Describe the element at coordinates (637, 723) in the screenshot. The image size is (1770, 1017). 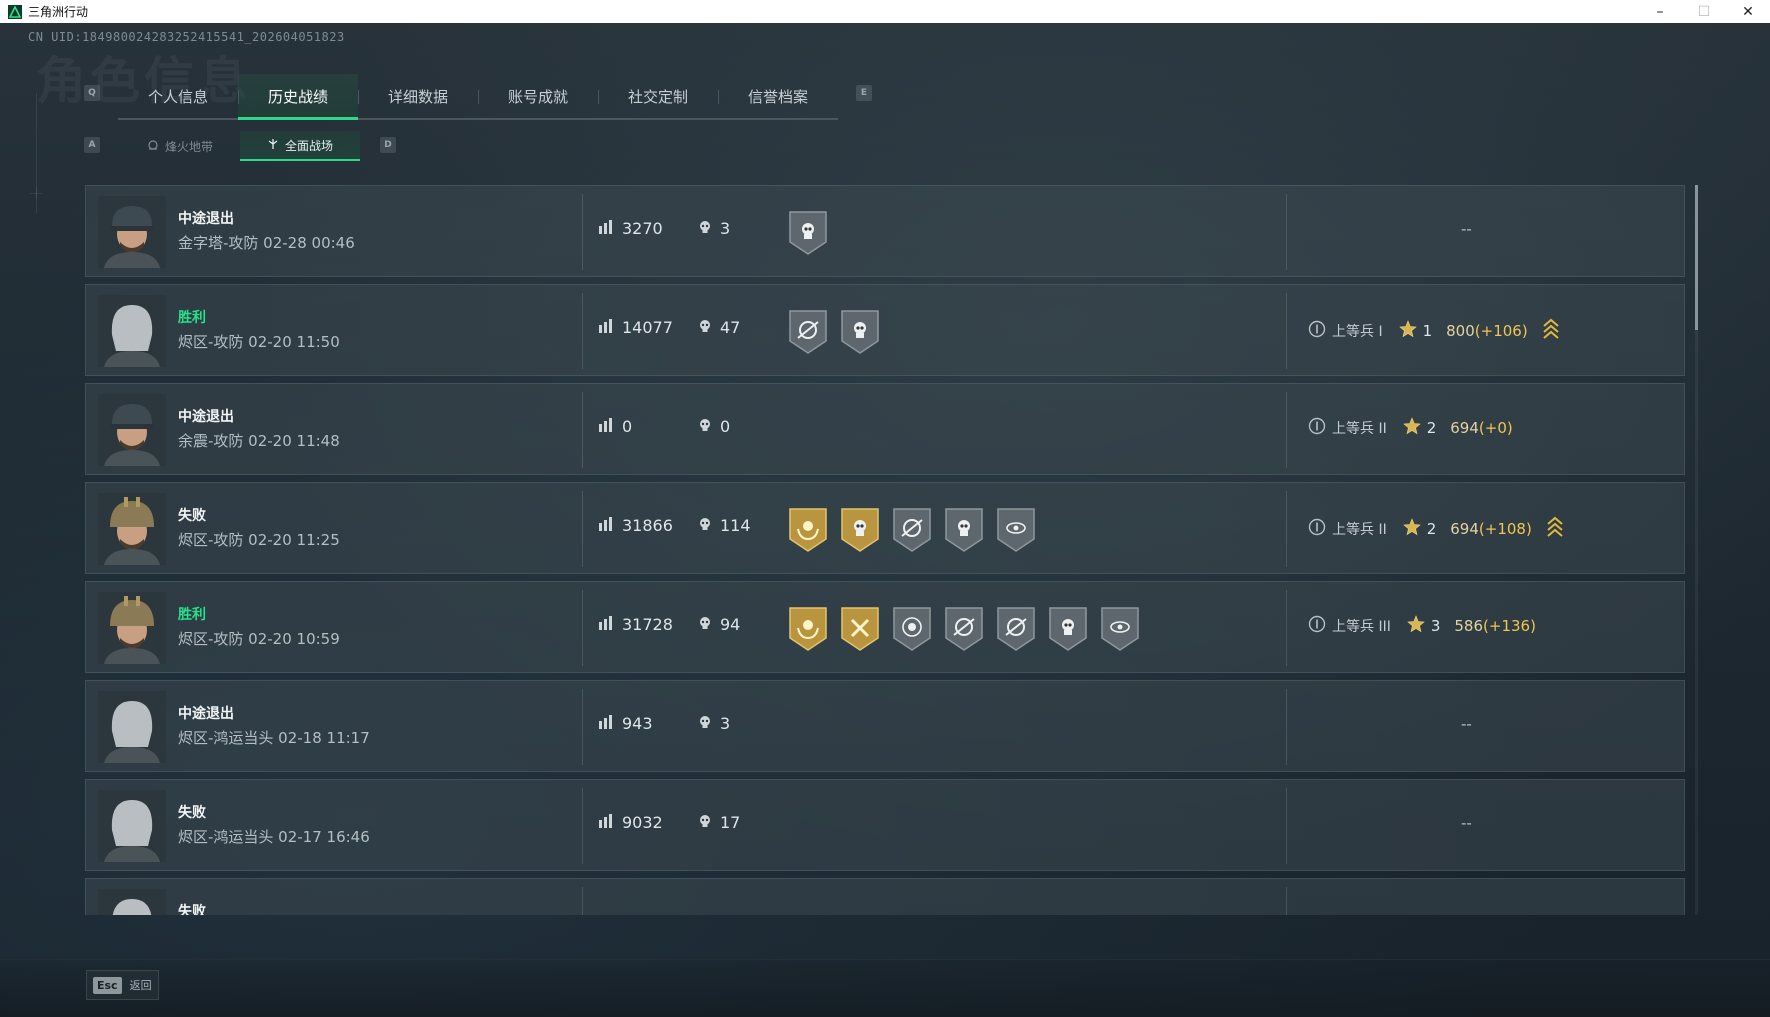
I see `score-value: 943` at that location.